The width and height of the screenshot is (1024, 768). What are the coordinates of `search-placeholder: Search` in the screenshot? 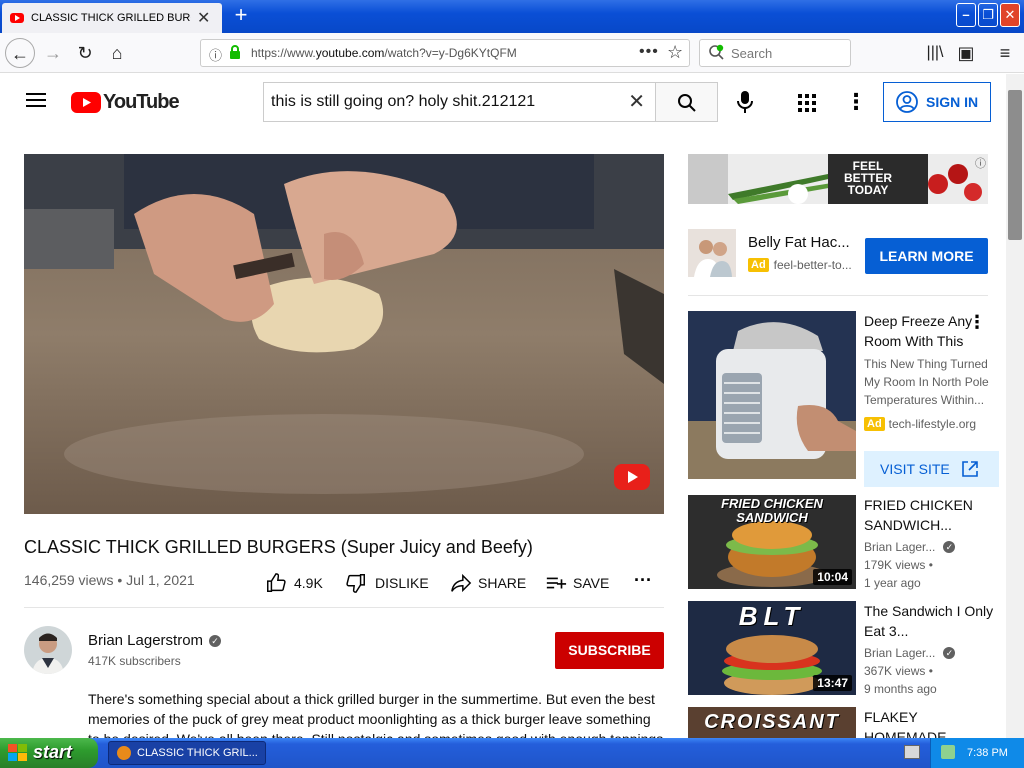 It's located at (752, 53).